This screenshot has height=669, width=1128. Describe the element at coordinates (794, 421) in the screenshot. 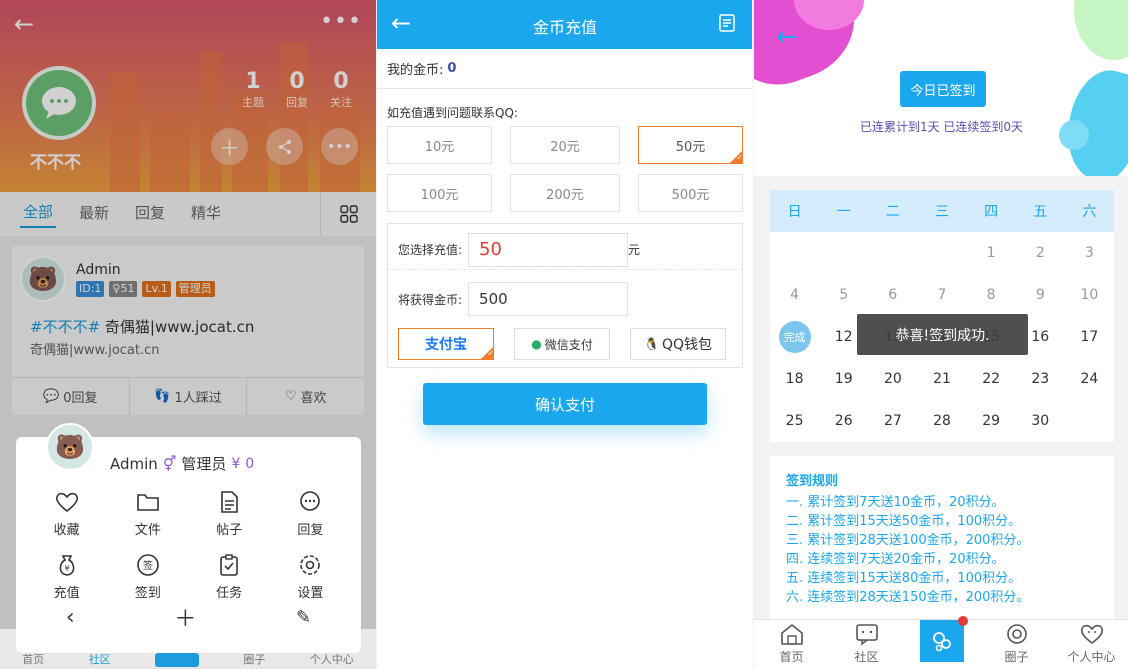

I see `calendar-day: 25` at that location.